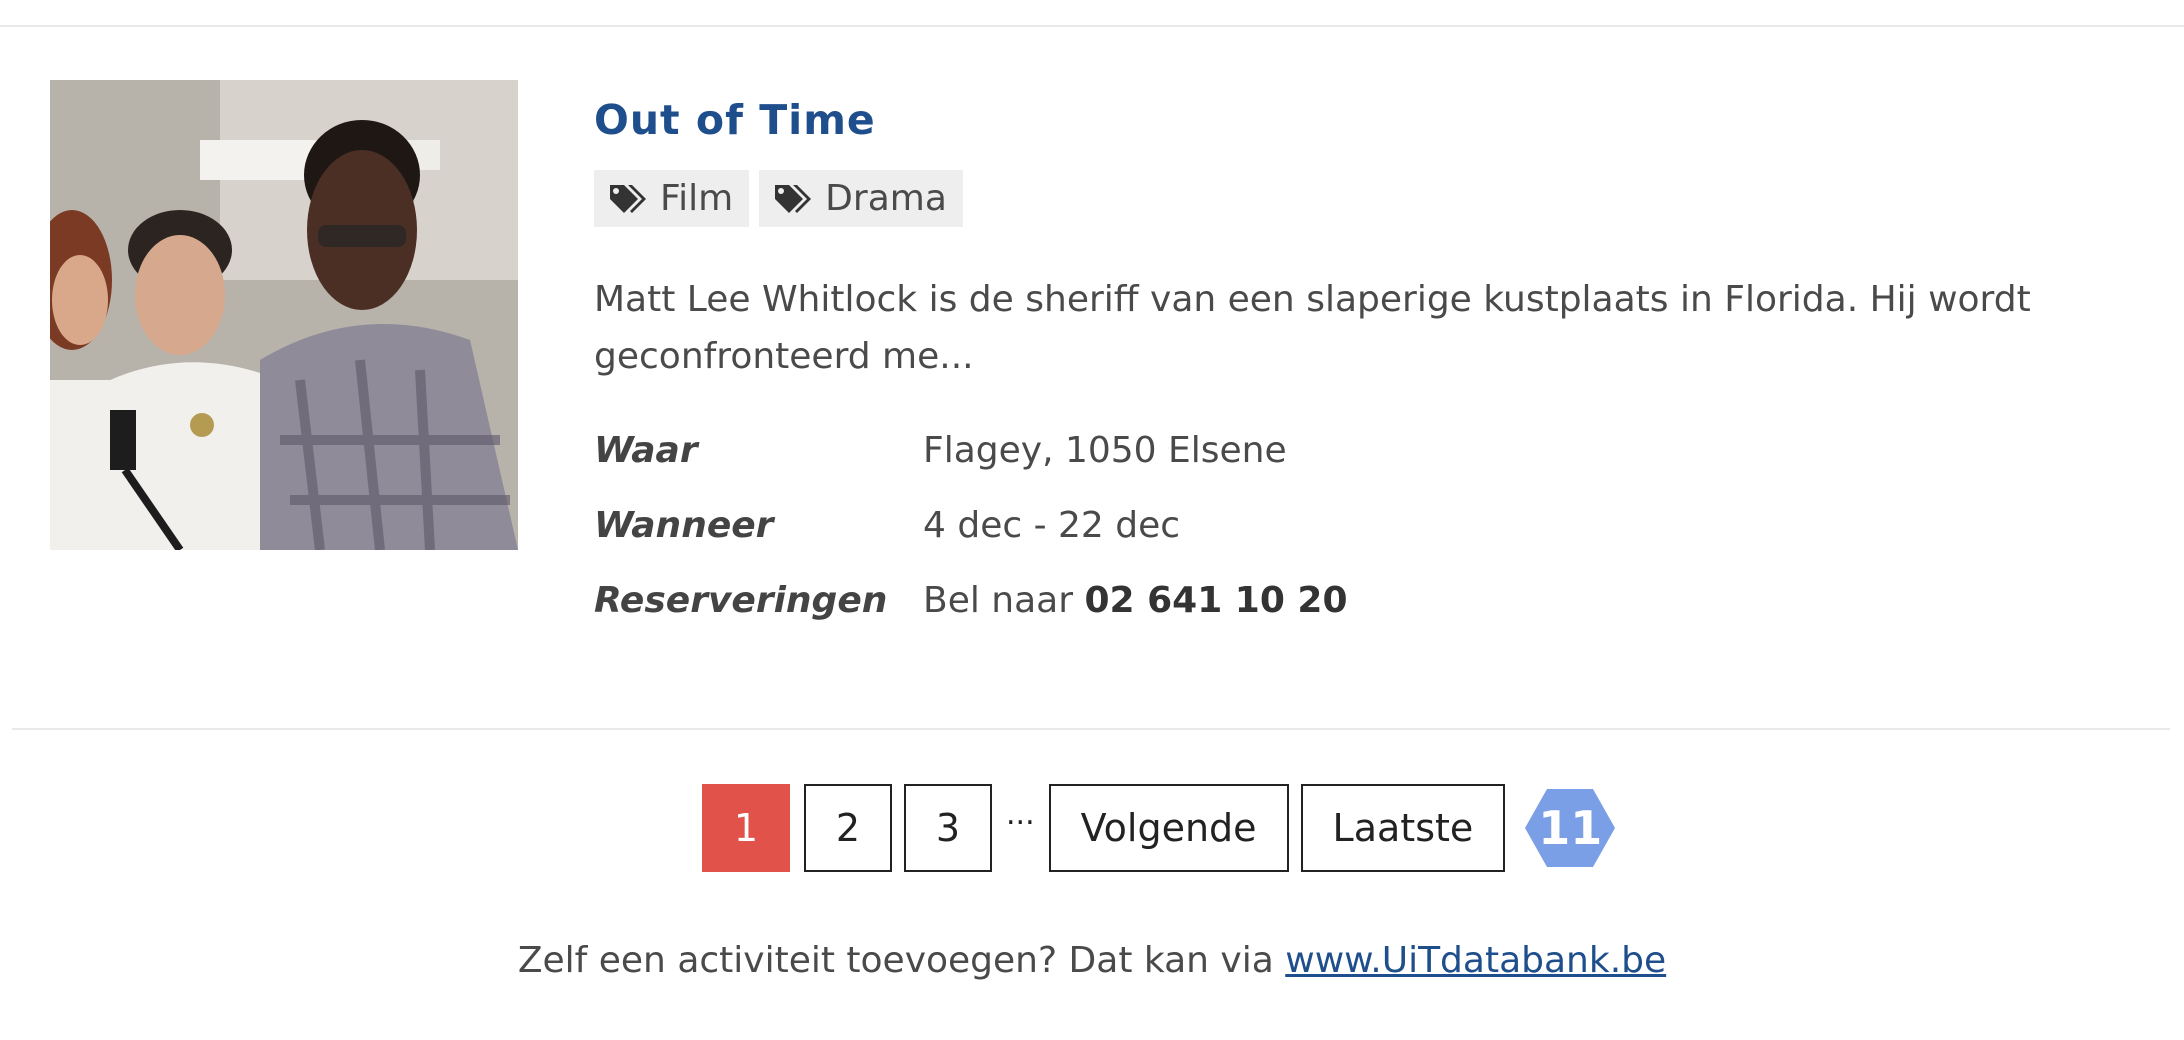 The image size is (2184, 1040). I want to click on page-1-button: 1, so click(746, 828).